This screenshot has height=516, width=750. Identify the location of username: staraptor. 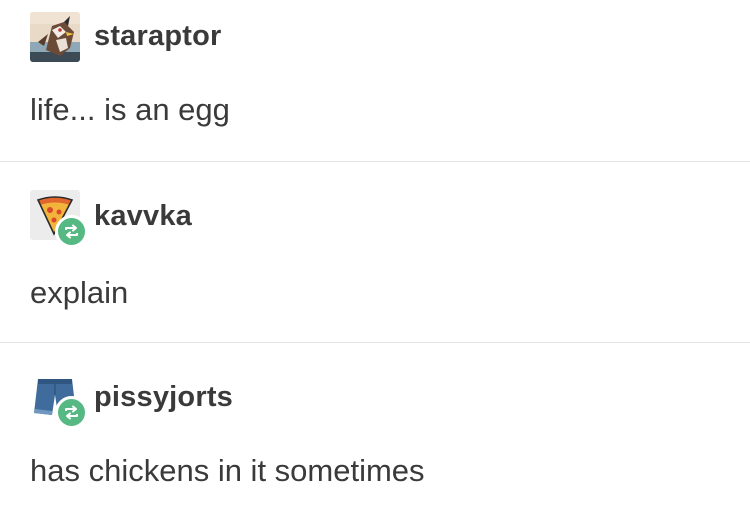
(158, 36).